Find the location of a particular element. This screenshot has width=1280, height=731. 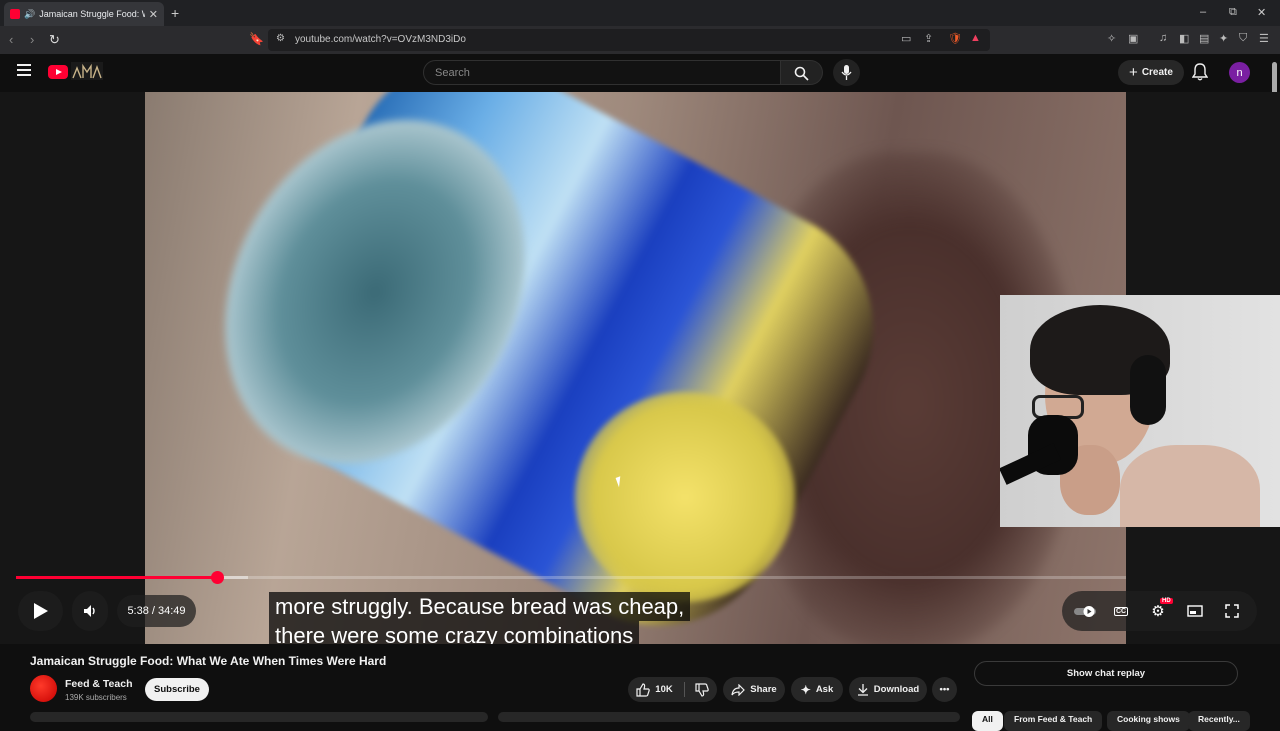

dislike-button is located at coordinates (702, 689).